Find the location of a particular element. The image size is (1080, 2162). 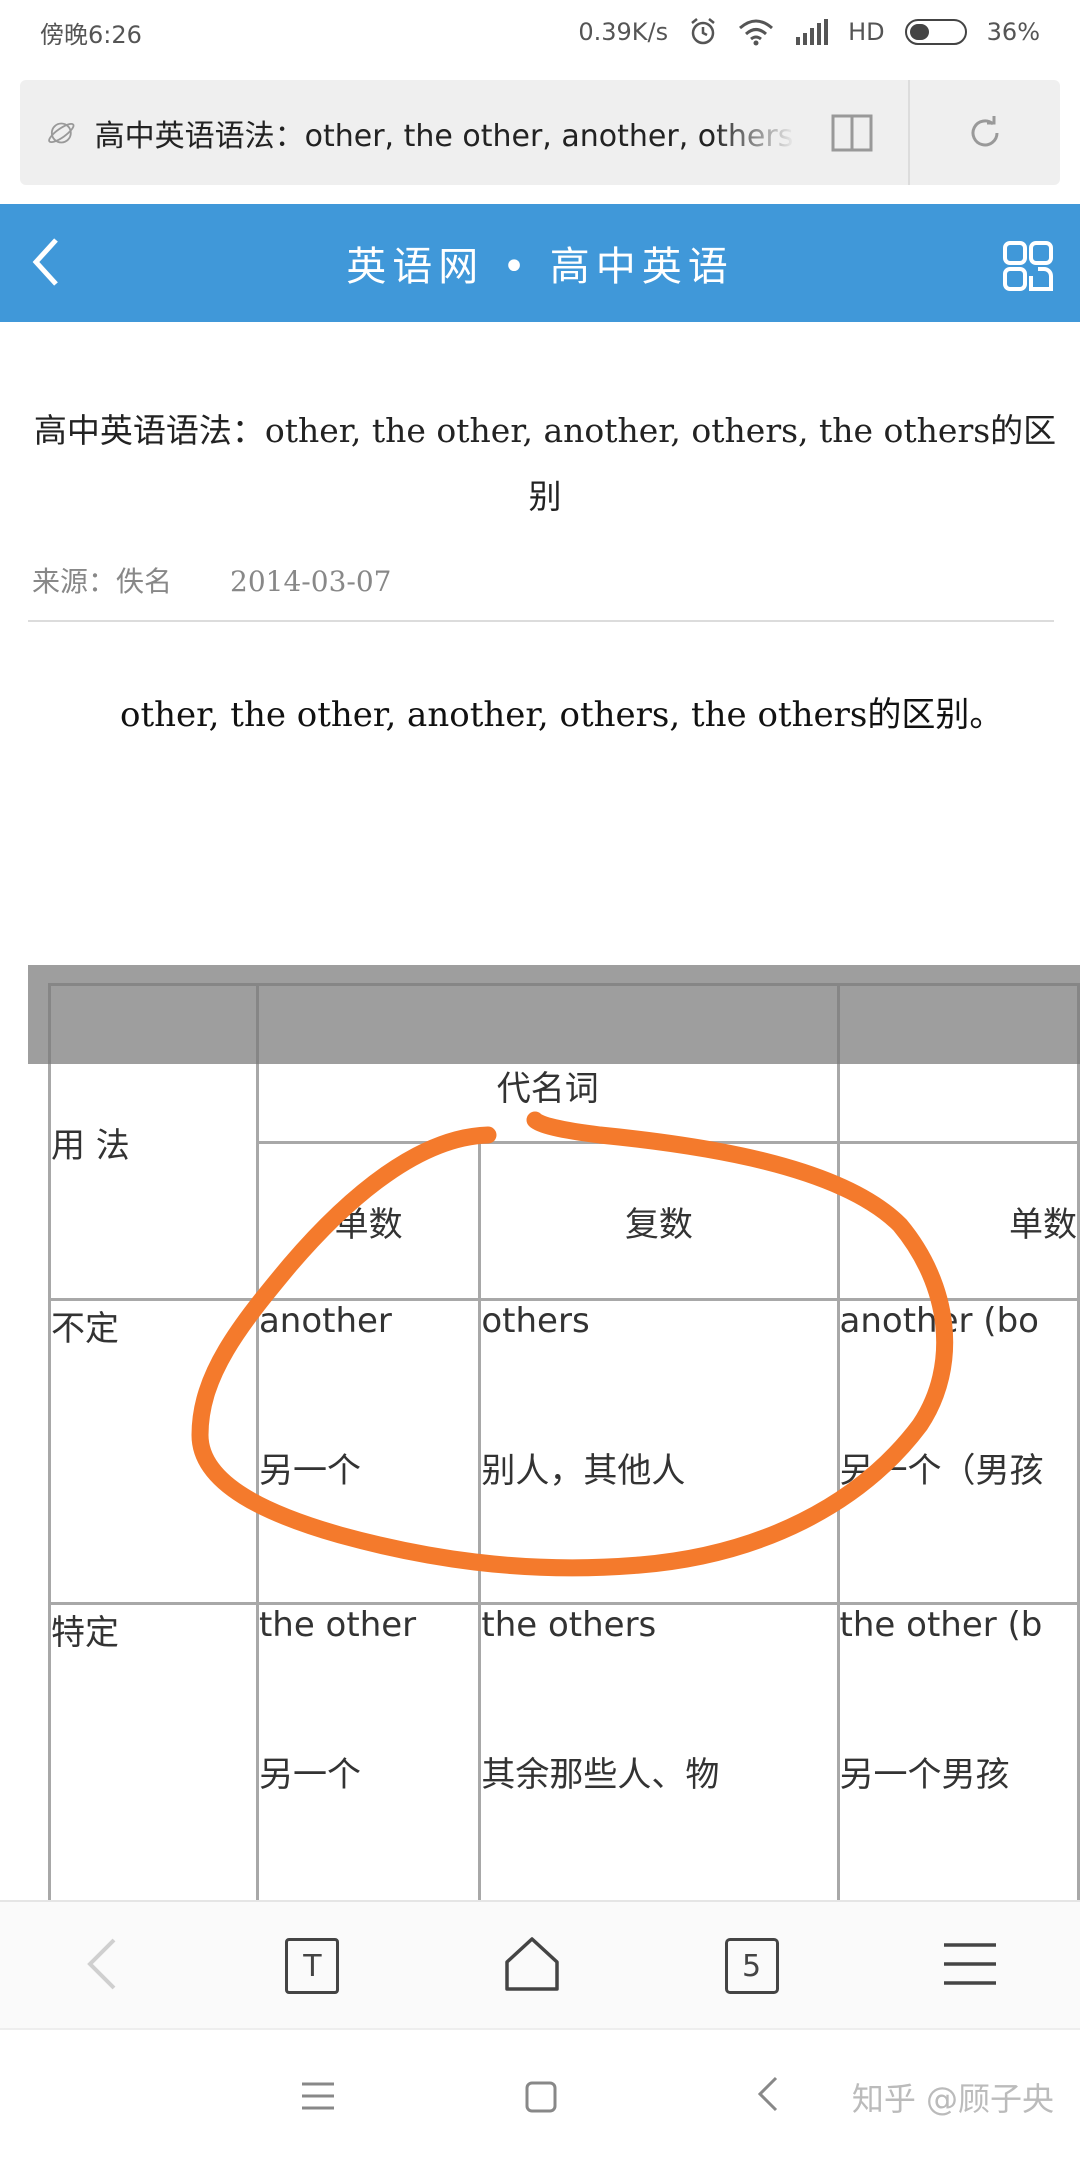

alarm-icon is located at coordinates (703, 31).